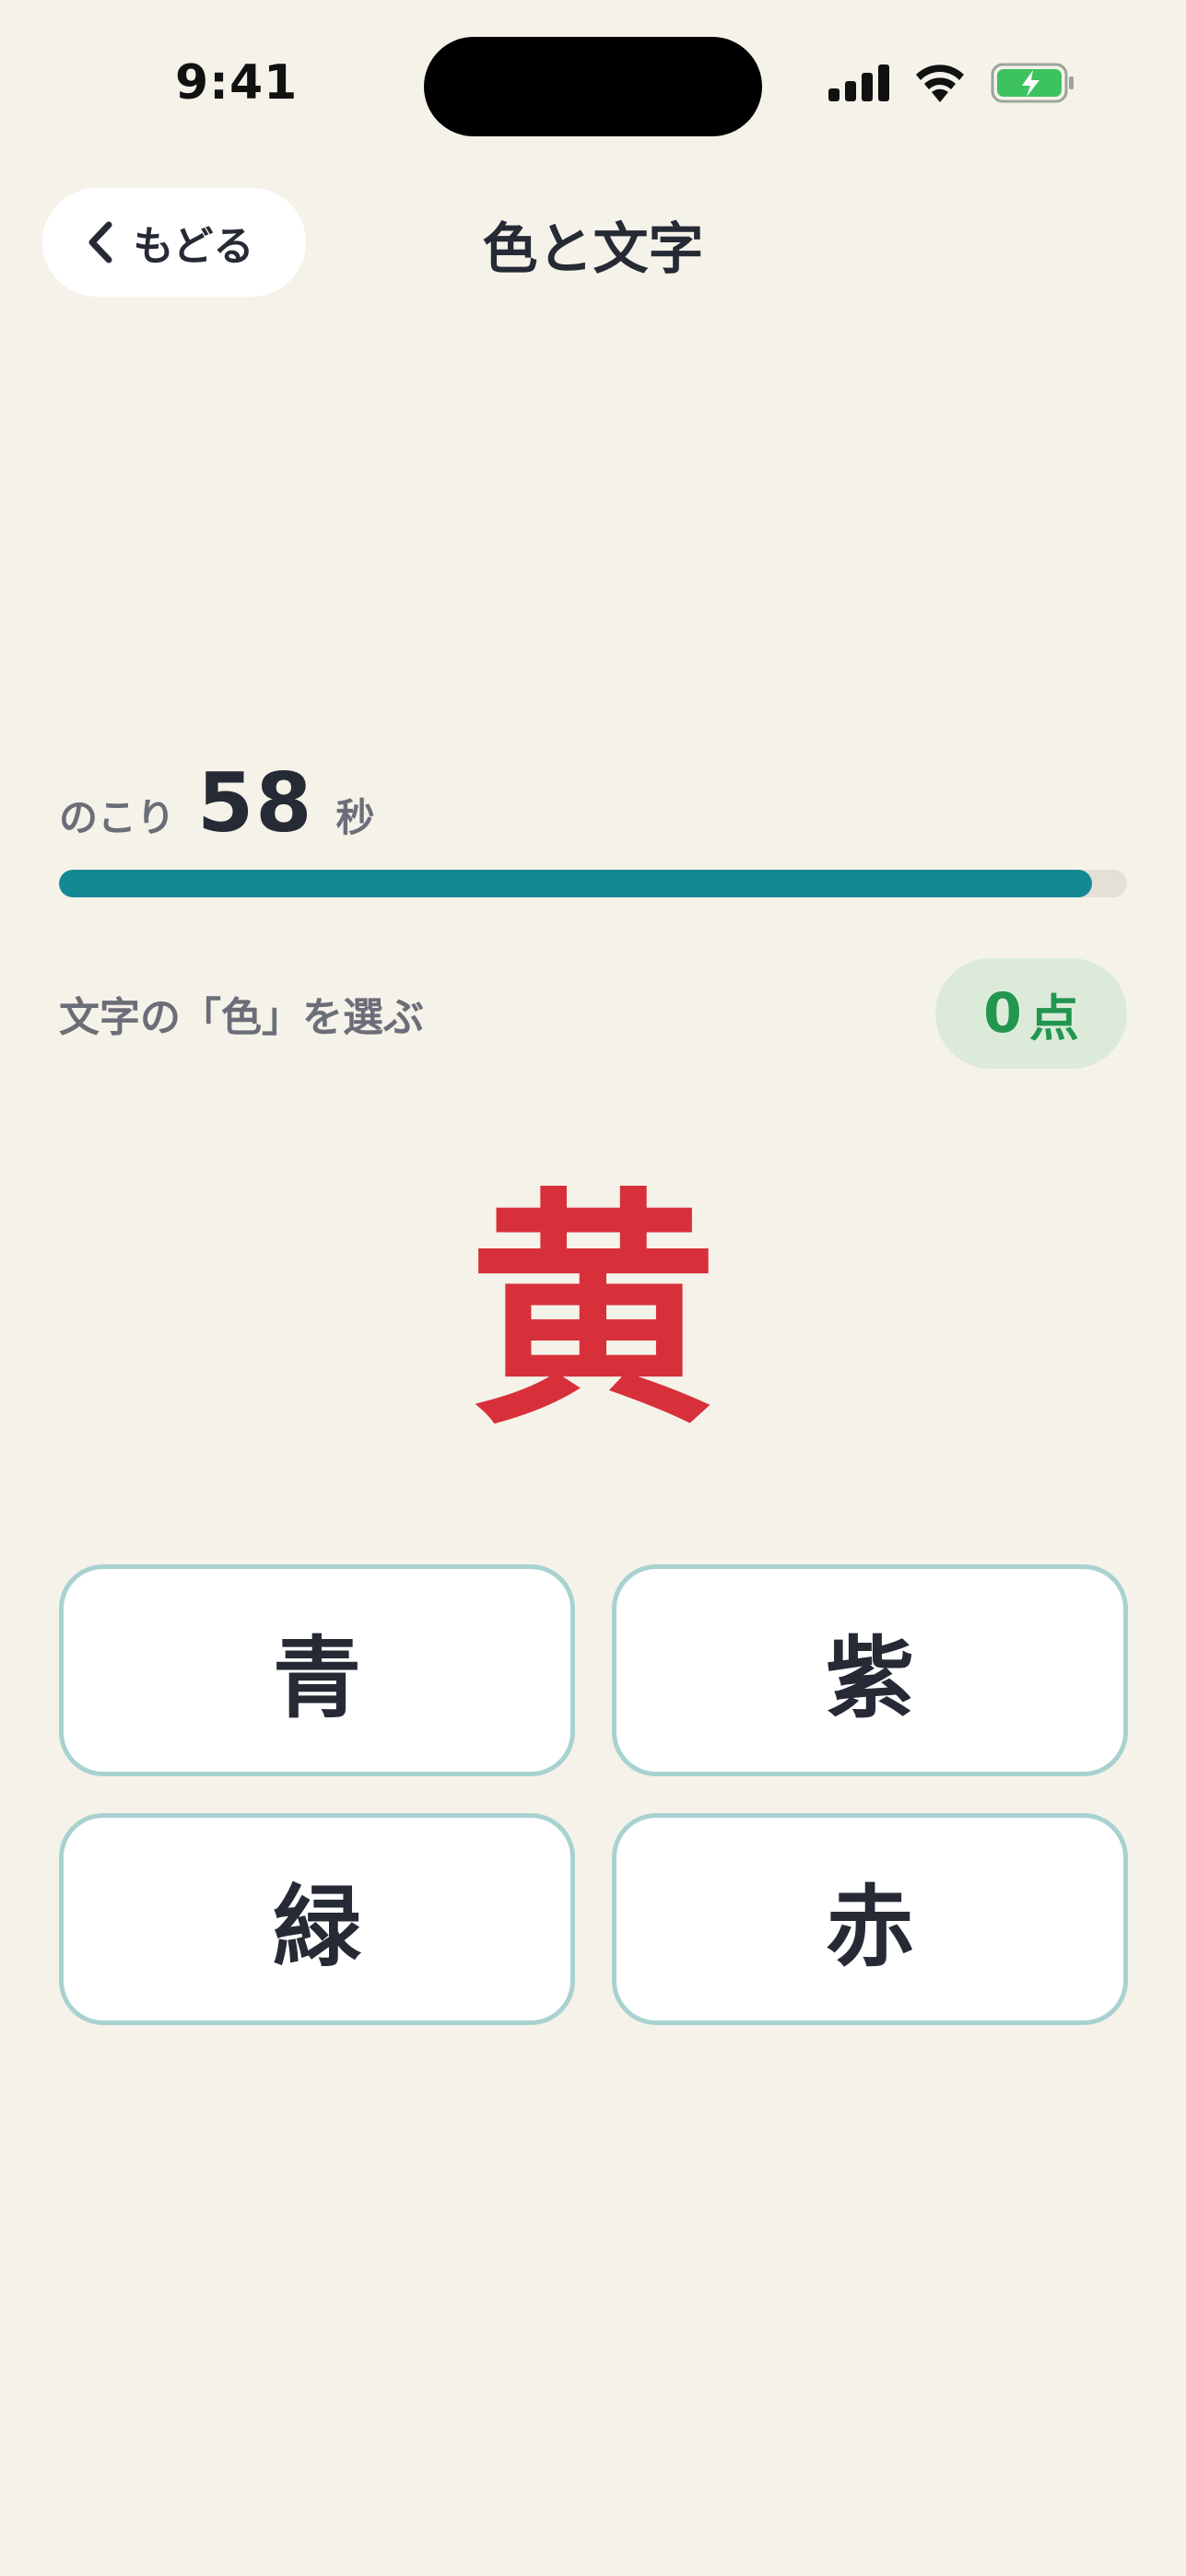 This screenshot has width=1186, height=2576. I want to click on instruction-text: 文字の「色」を選ぶ, so click(241, 1018).